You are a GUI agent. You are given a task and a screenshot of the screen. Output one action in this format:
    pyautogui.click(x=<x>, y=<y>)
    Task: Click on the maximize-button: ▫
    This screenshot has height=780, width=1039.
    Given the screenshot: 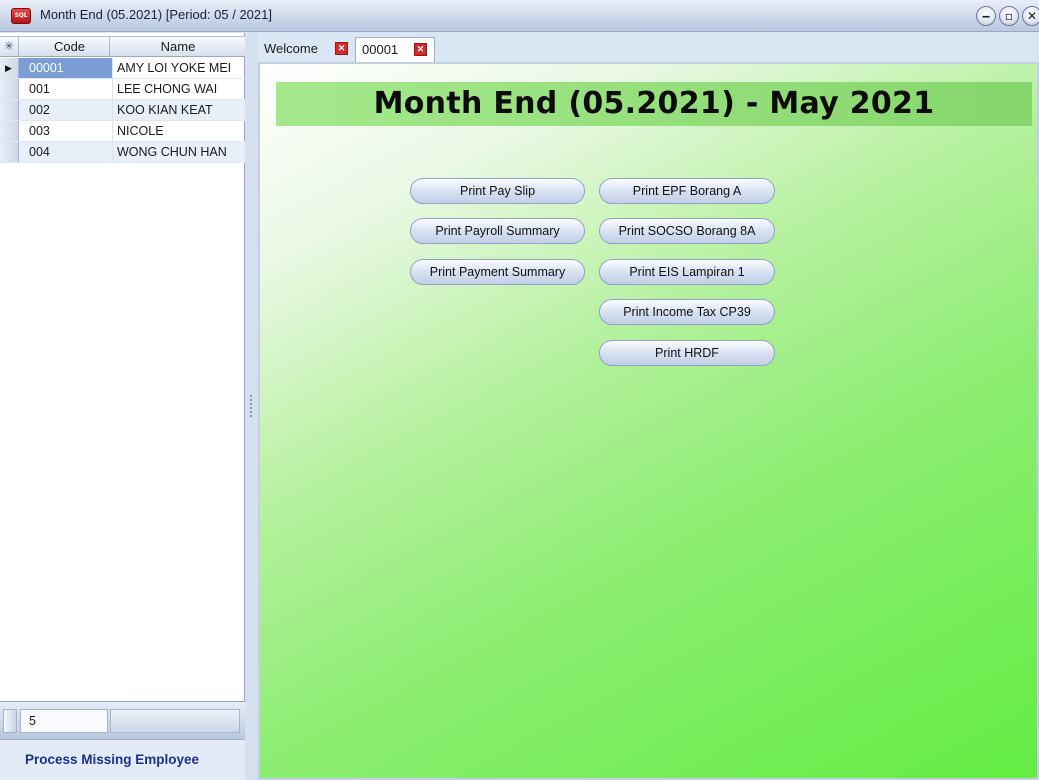 What is the action you would take?
    pyautogui.click(x=1009, y=16)
    